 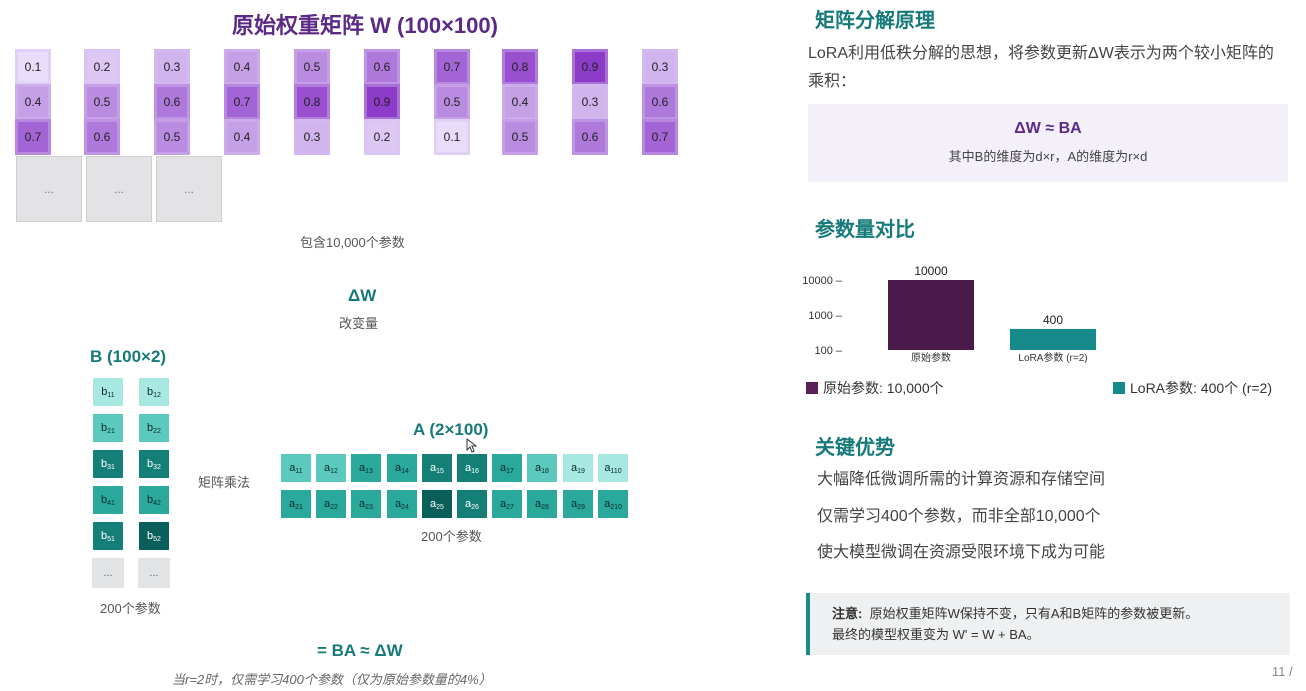 What do you see at coordinates (855, 448) in the screenshot?
I see `advantage-heading: 关键优势` at bounding box center [855, 448].